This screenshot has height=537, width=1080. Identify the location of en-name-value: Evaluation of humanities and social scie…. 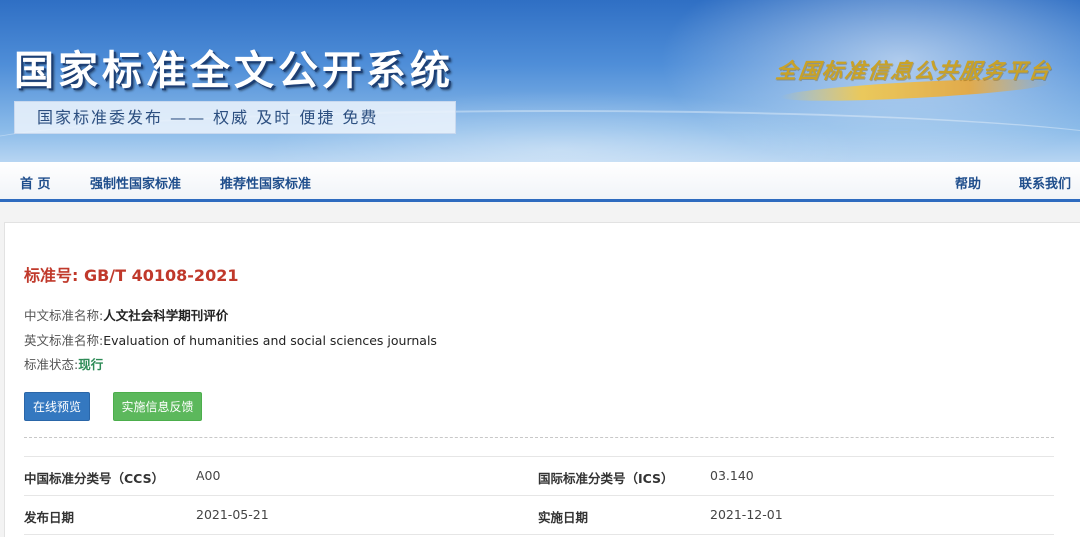
(270, 340).